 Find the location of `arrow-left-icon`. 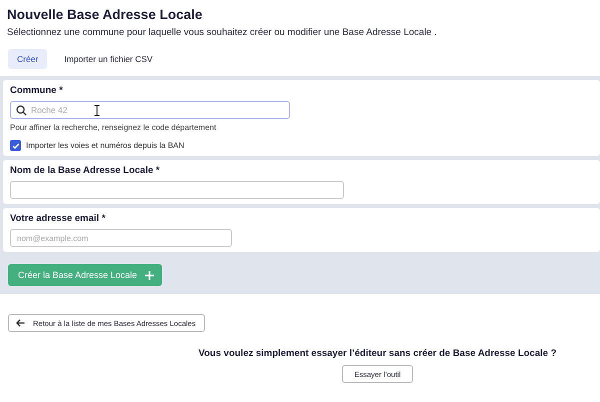

arrow-left-icon is located at coordinates (20, 323).